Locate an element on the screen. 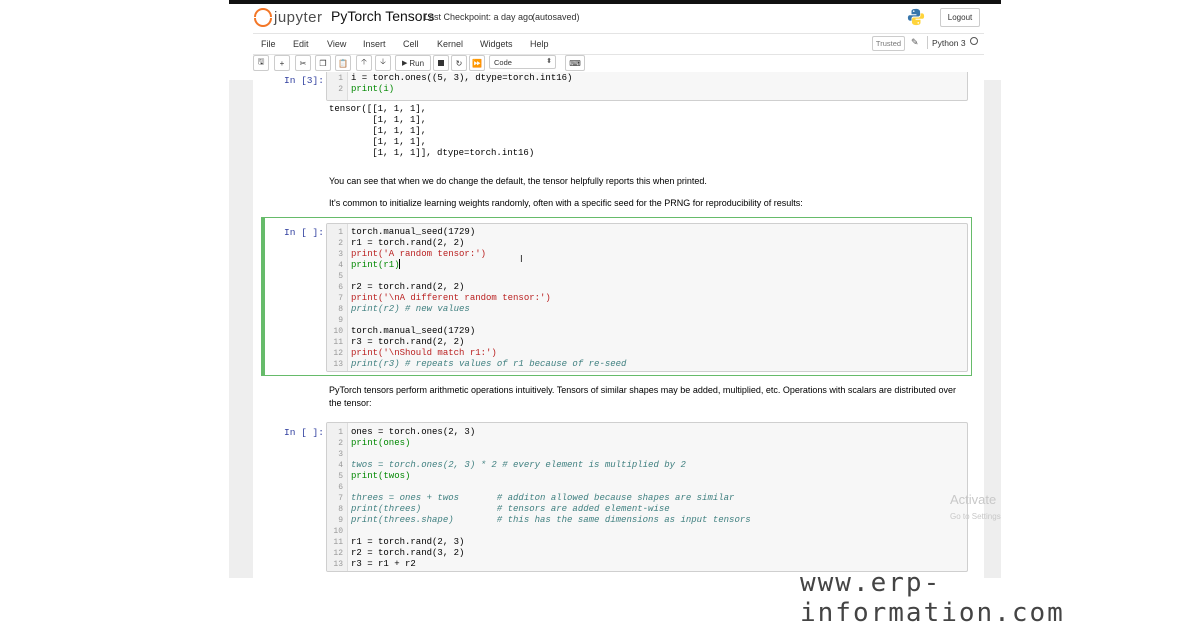 The width and height of the screenshot is (1200, 628). arrow-down-icon: 🡣 is located at coordinates (383, 61).